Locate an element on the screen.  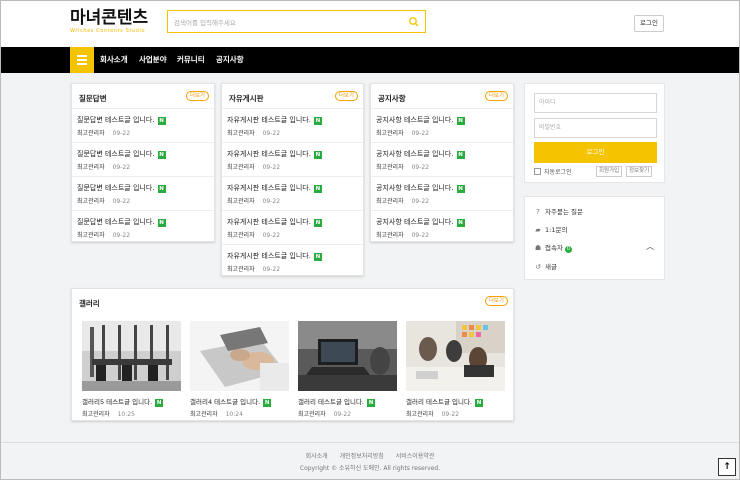
header-login-button: 로그인 is located at coordinates (649, 23).